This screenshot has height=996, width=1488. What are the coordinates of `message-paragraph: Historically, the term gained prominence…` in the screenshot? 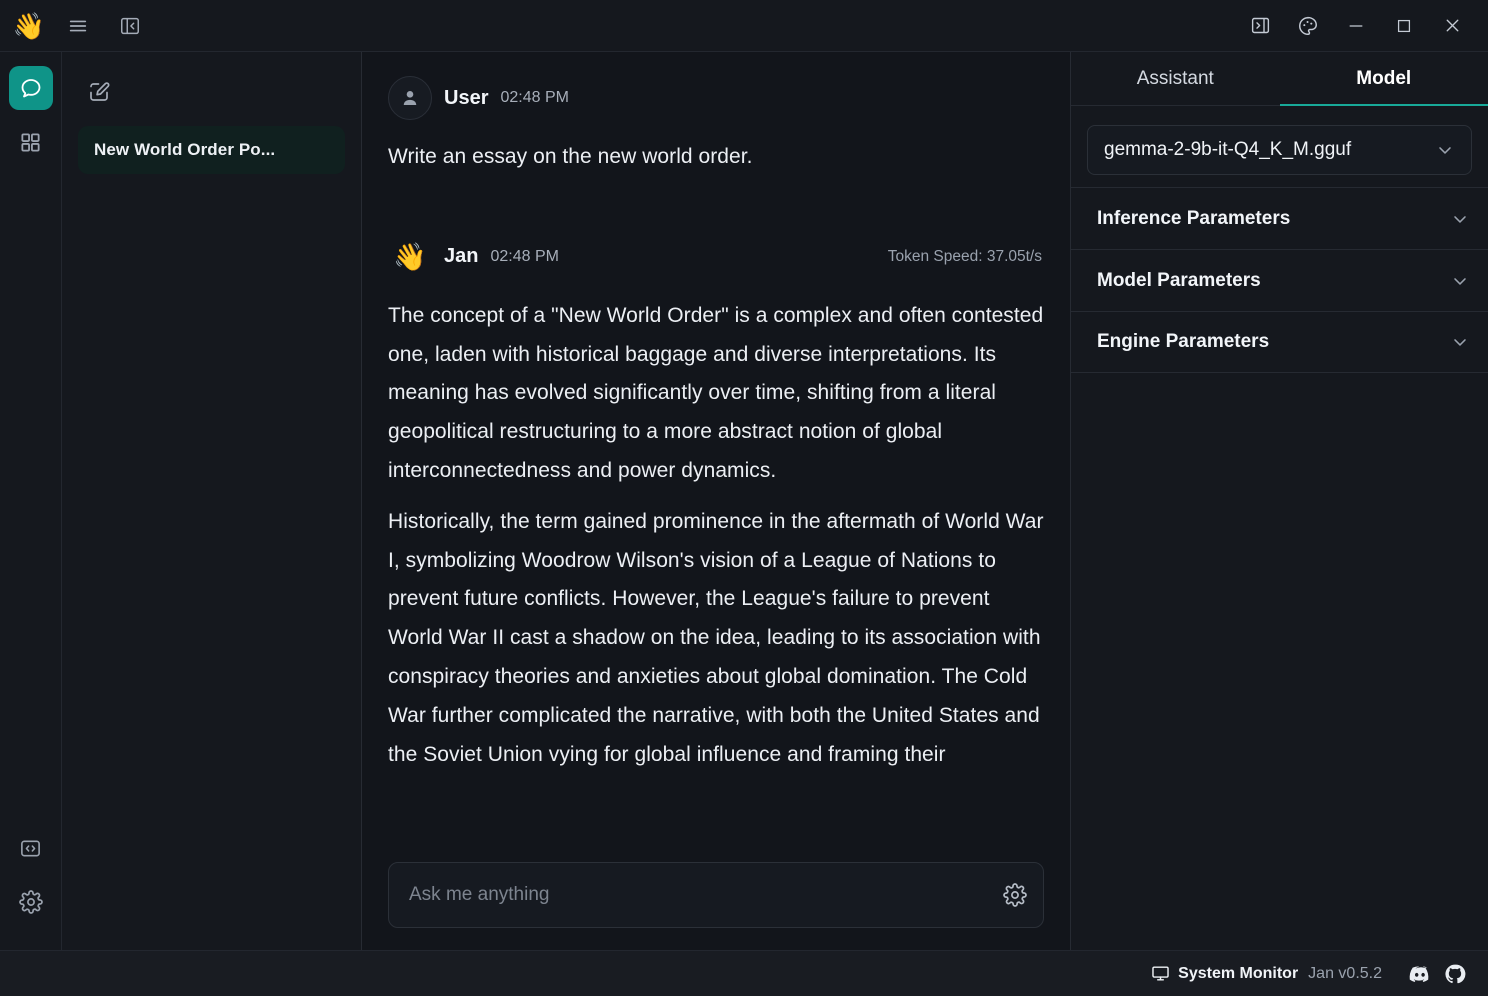 It's located at (716, 637).